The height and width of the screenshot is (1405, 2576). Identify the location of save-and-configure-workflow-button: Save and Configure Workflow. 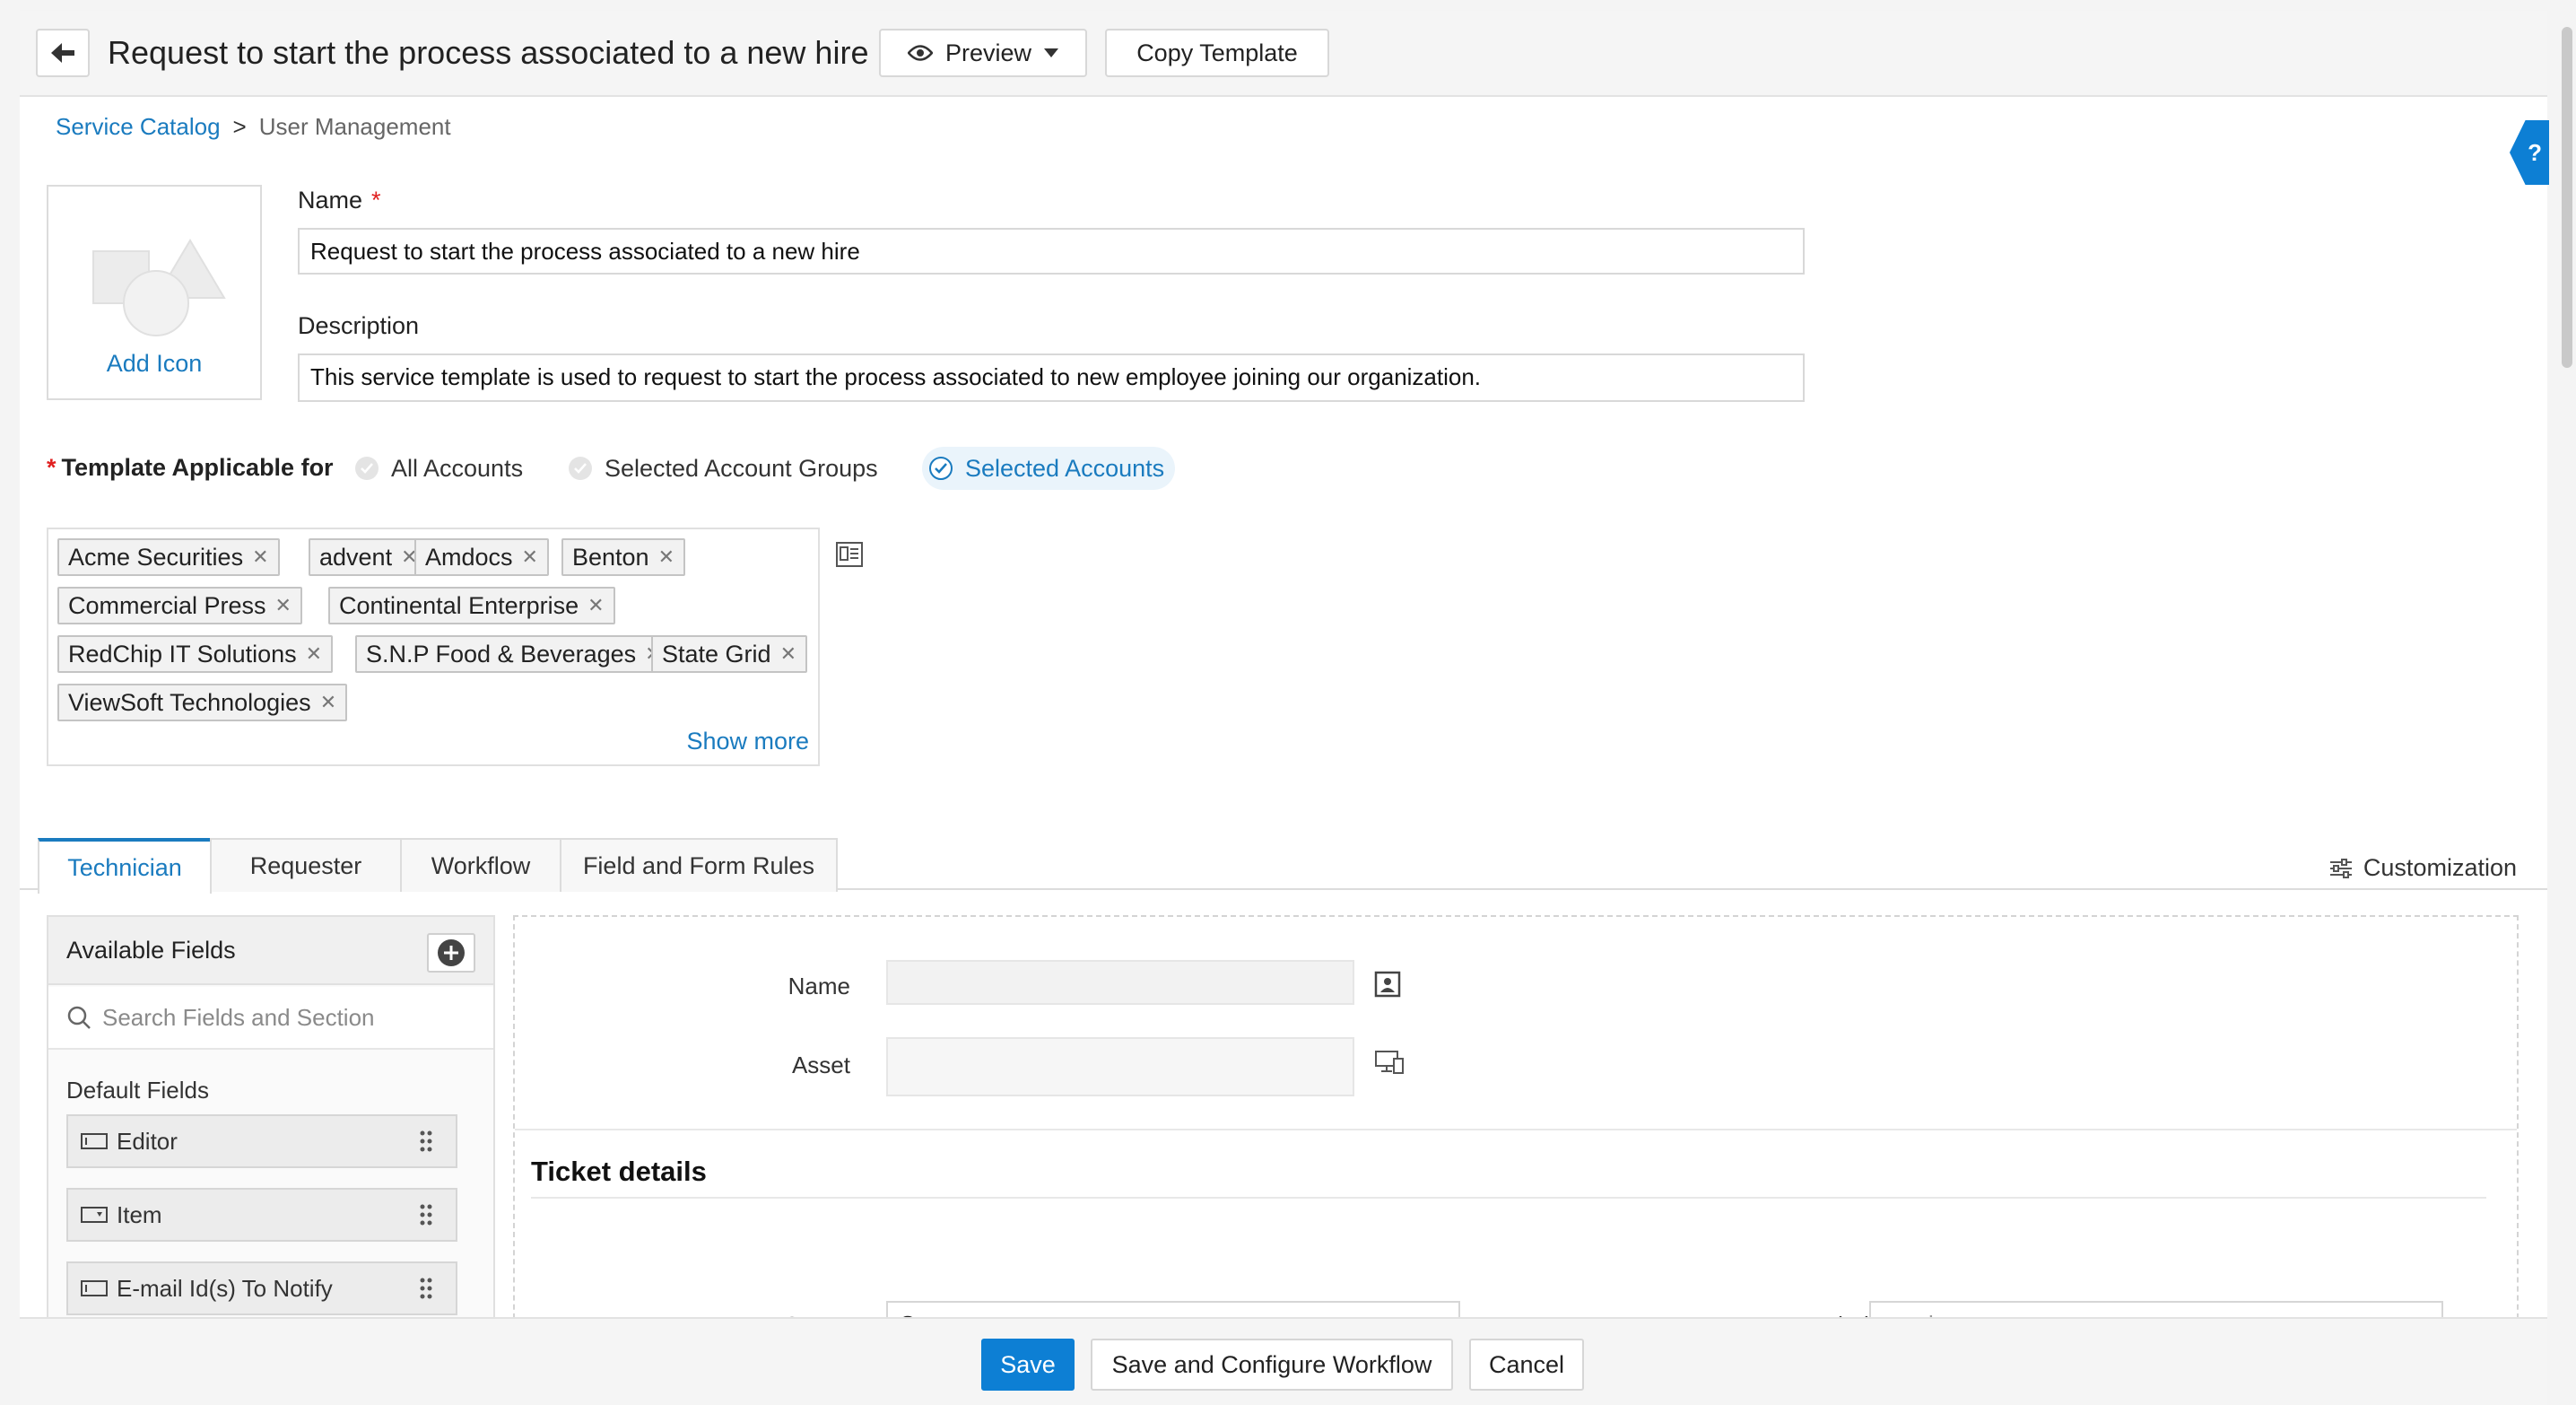
(1272, 1365).